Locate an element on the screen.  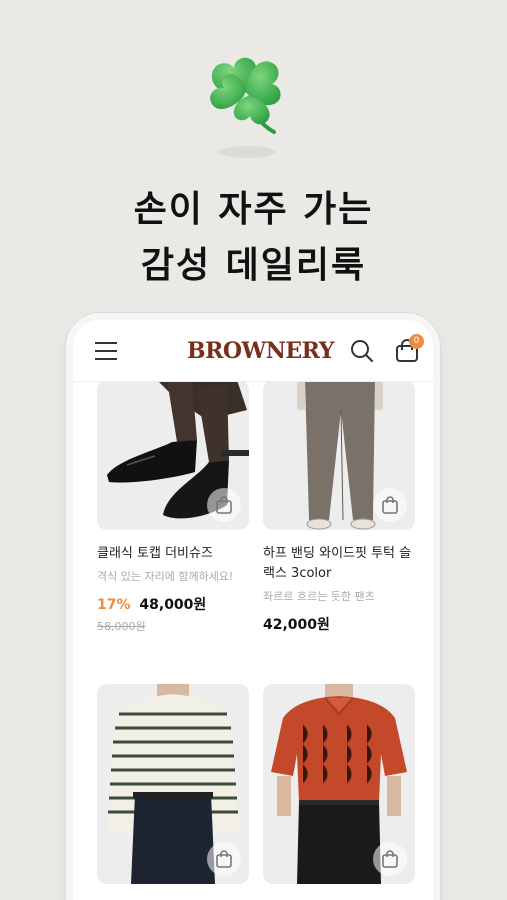
clover-shadow is located at coordinates (247, 152).